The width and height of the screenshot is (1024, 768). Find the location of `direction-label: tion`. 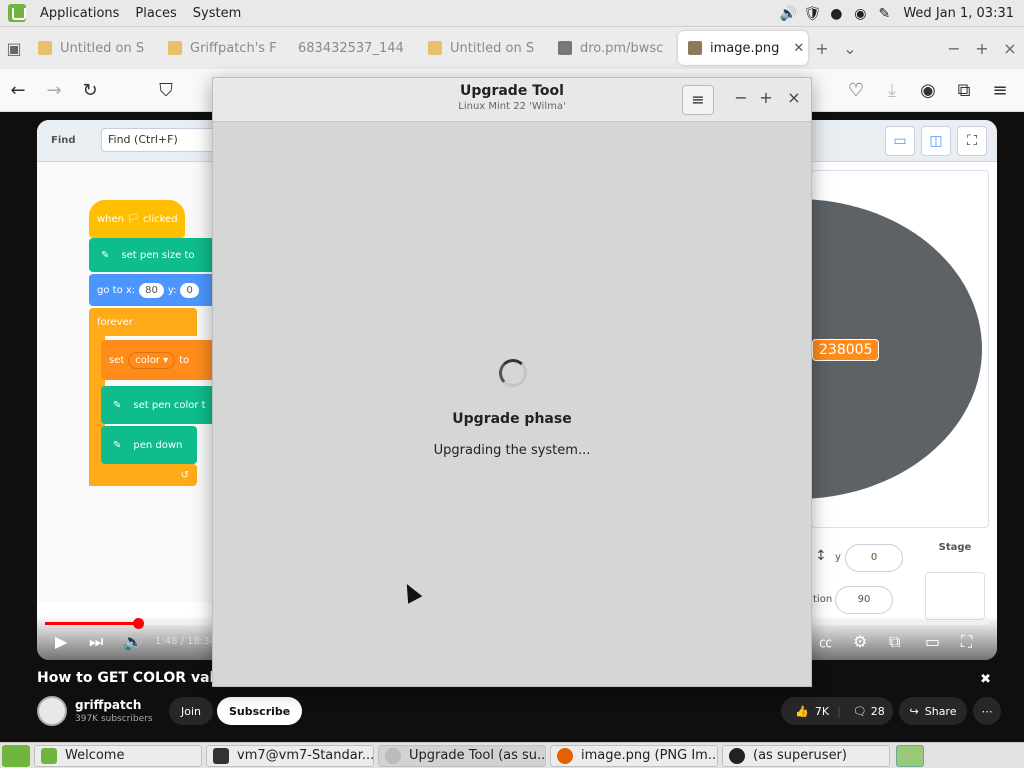

direction-label: tion is located at coordinates (823, 599).